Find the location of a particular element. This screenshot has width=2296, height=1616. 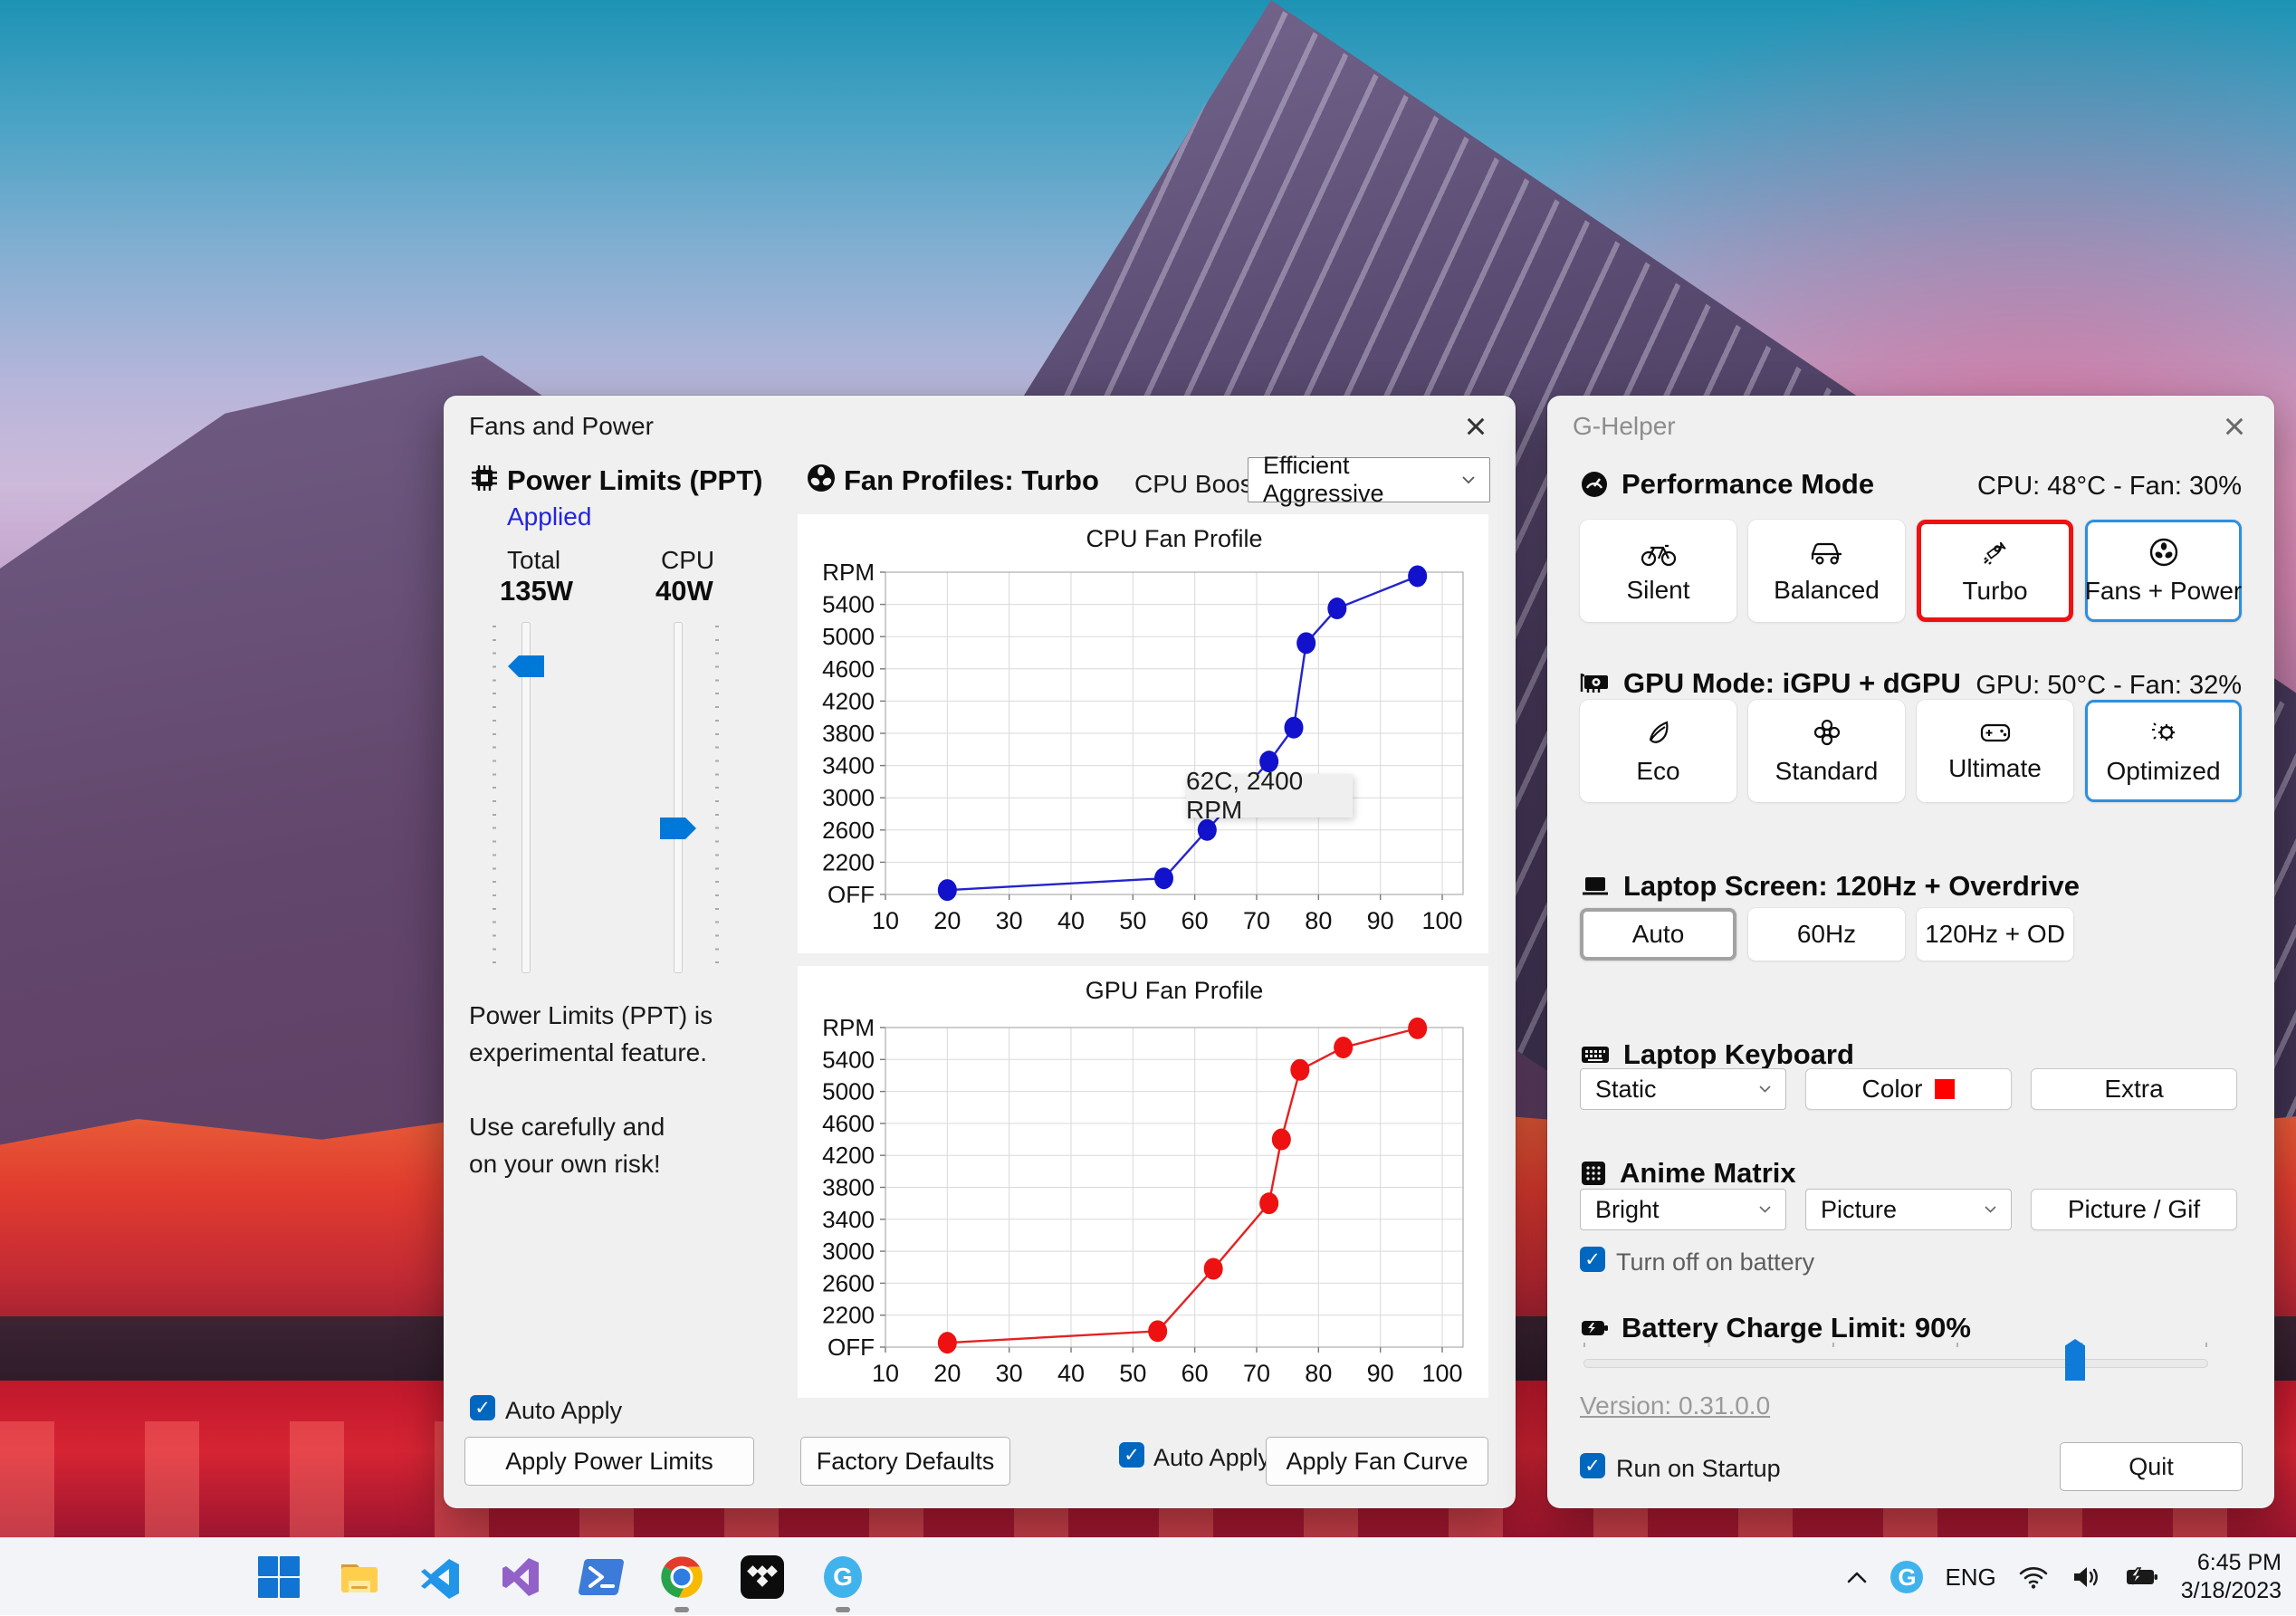

screen-120hz-od-button: 120Hz + OD is located at coordinates (1995, 935).